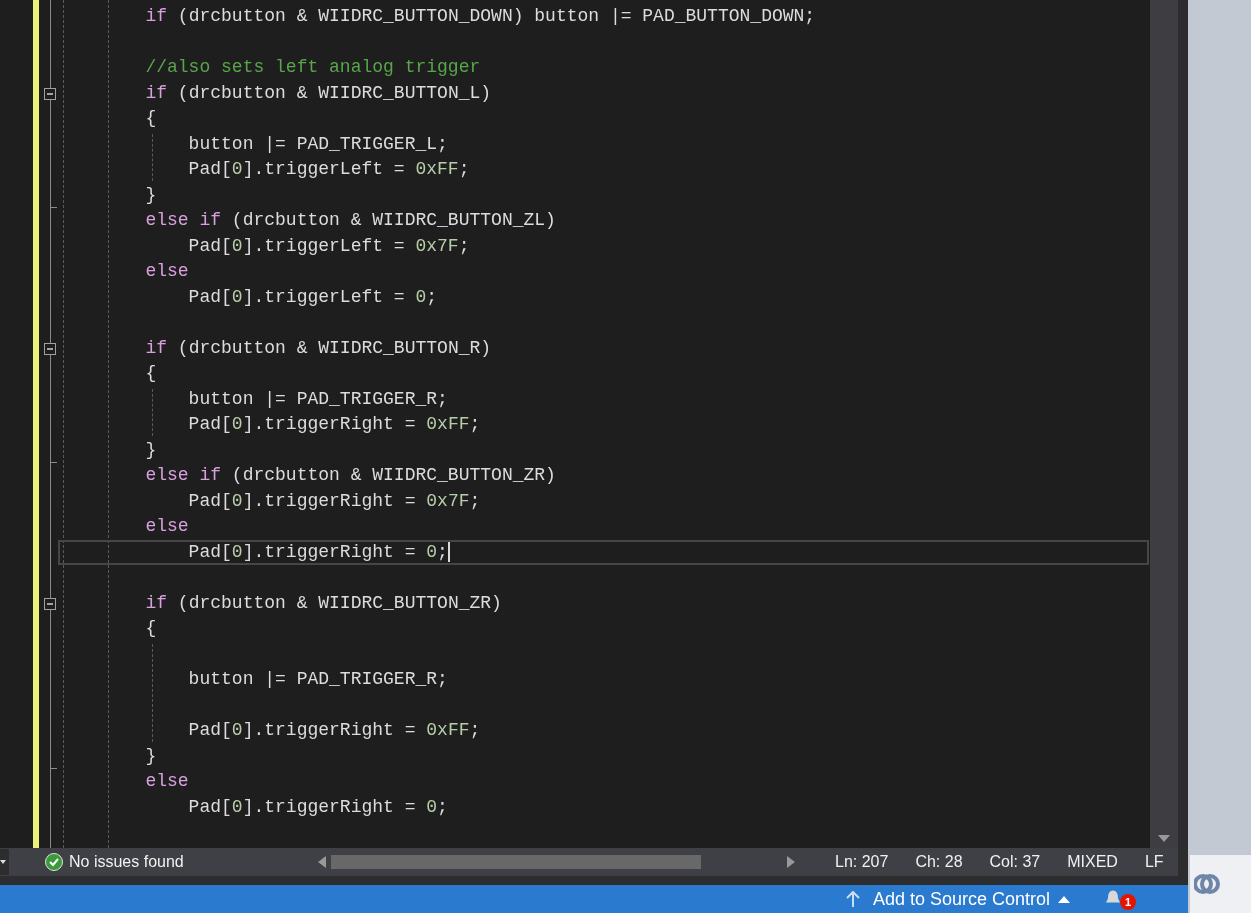 The height and width of the screenshot is (913, 1251). What do you see at coordinates (1113, 896) in the screenshot?
I see `notification-bell-icon` at bounding box center [1113, 896].